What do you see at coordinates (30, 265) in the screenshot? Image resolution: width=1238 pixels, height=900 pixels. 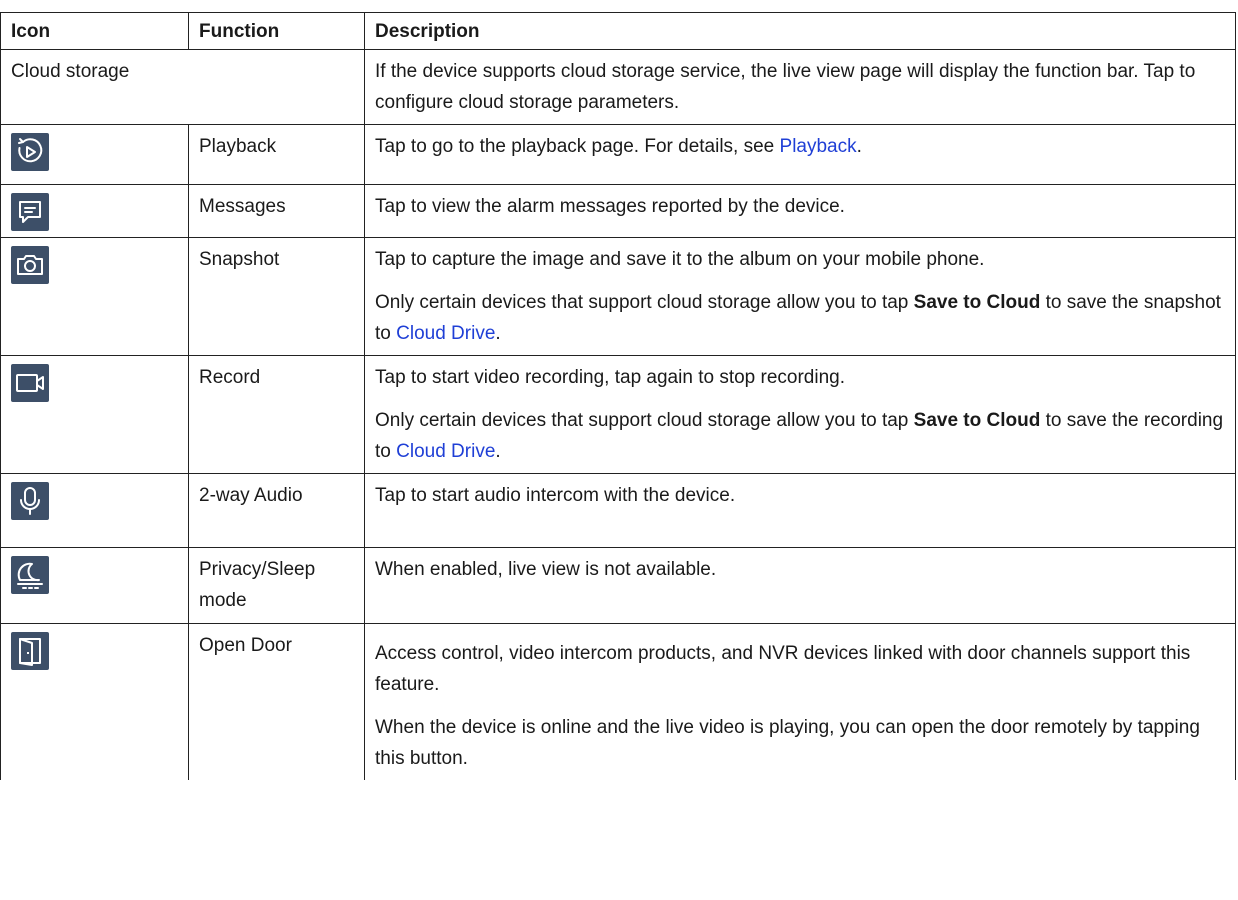 I see `camera-icon` at bounding box center [30, 265].